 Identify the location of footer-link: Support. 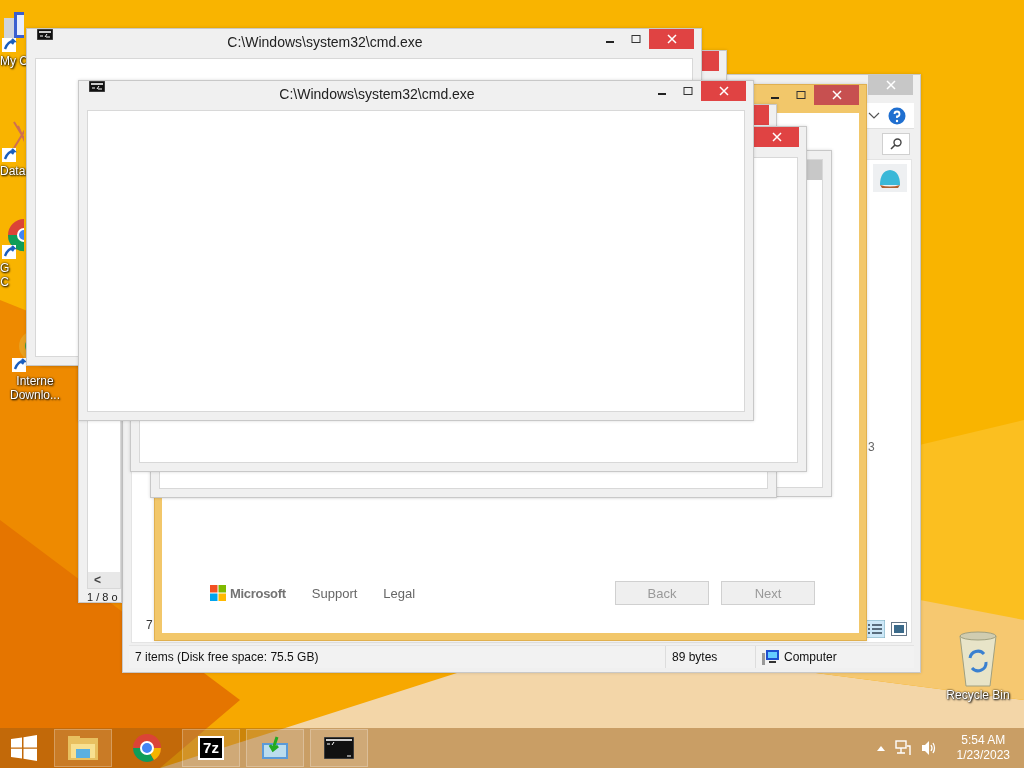
(334, 593).